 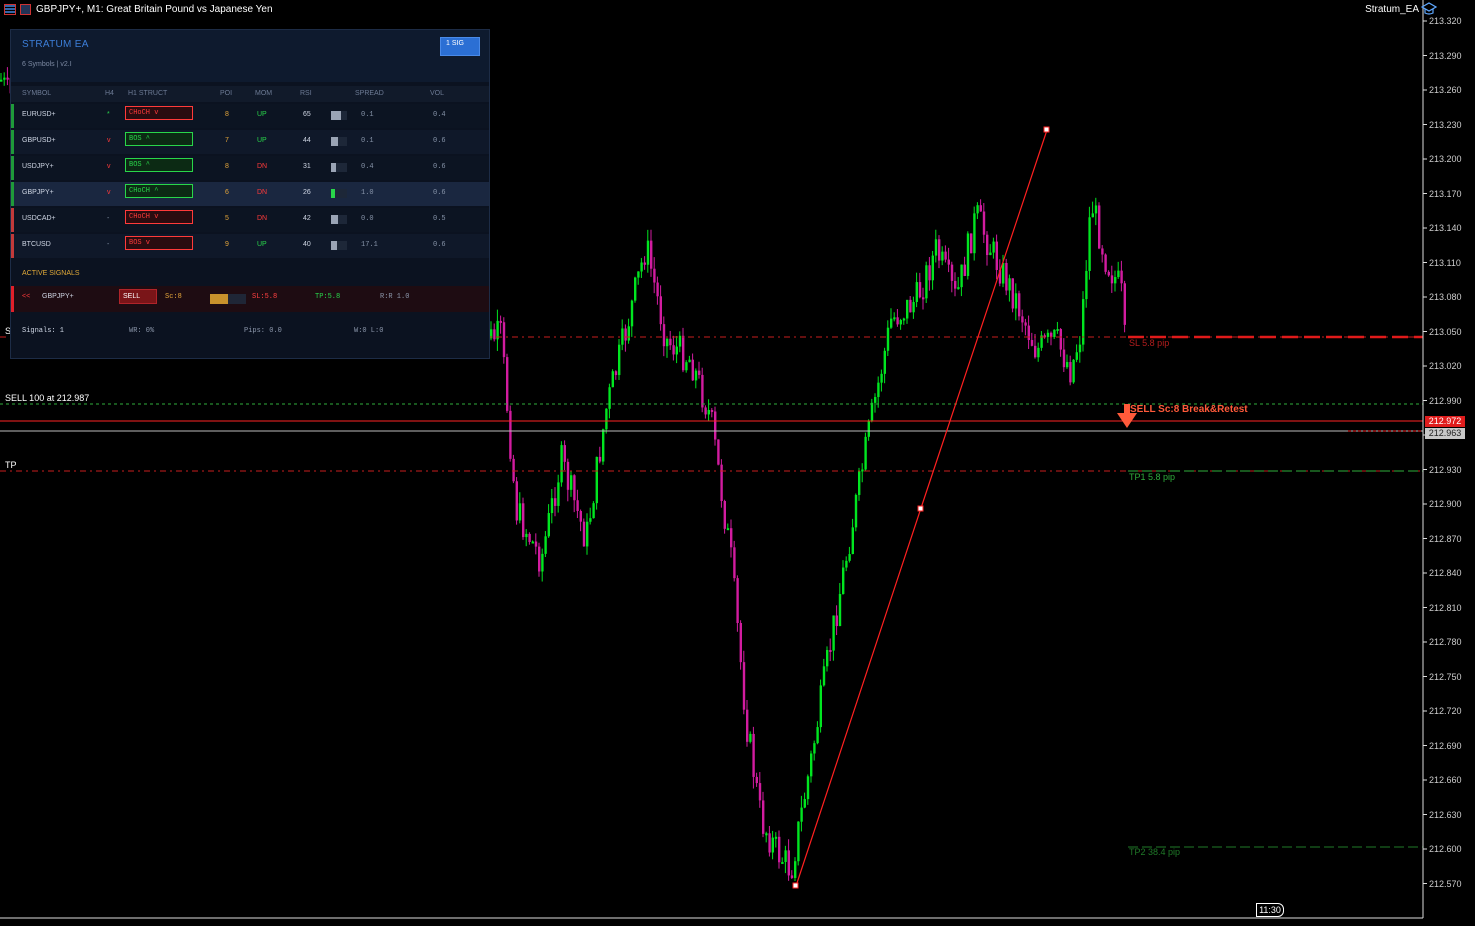 I want to click on row-symbol: BTCUSD, so click(x=36, y=244).